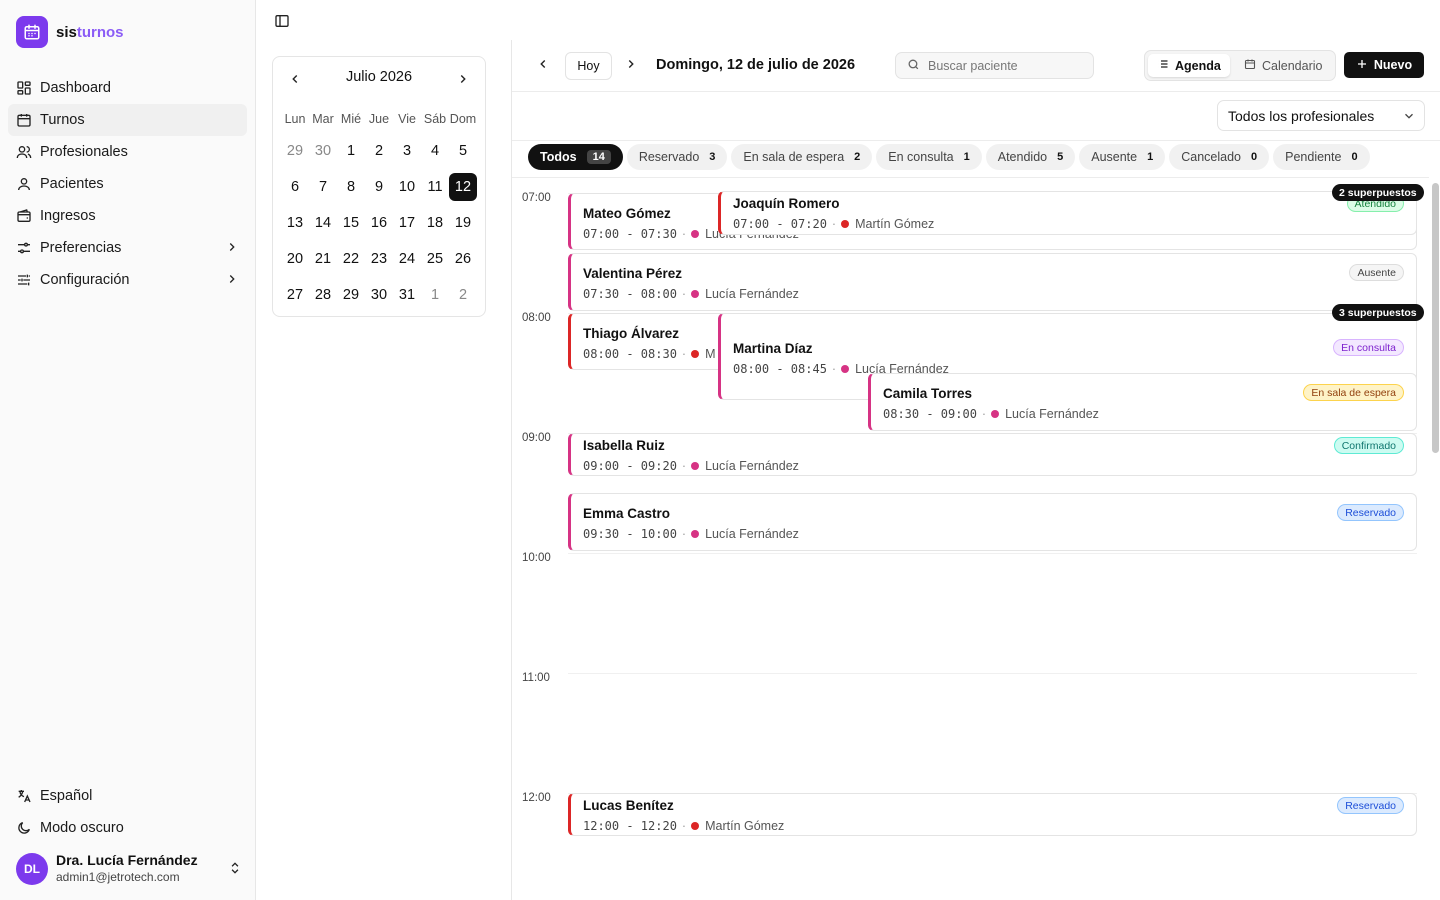 Image resolution: width=1440 pixels, height=900 pixels. Describe the element at coordinates (463, 187) in the screenshot. I see `selected-day: 12` at that location.